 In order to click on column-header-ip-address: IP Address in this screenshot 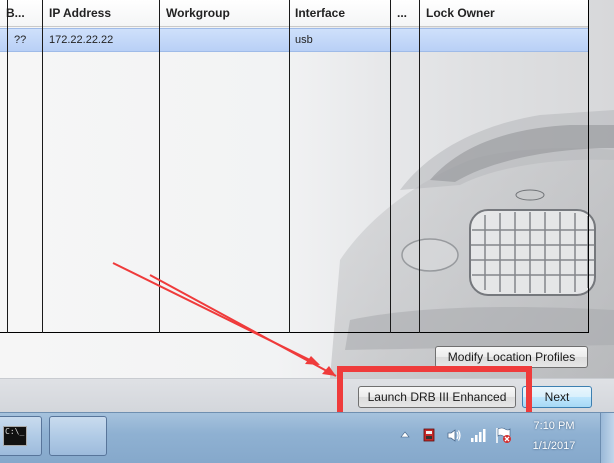, I will do `click(101, 13)`.